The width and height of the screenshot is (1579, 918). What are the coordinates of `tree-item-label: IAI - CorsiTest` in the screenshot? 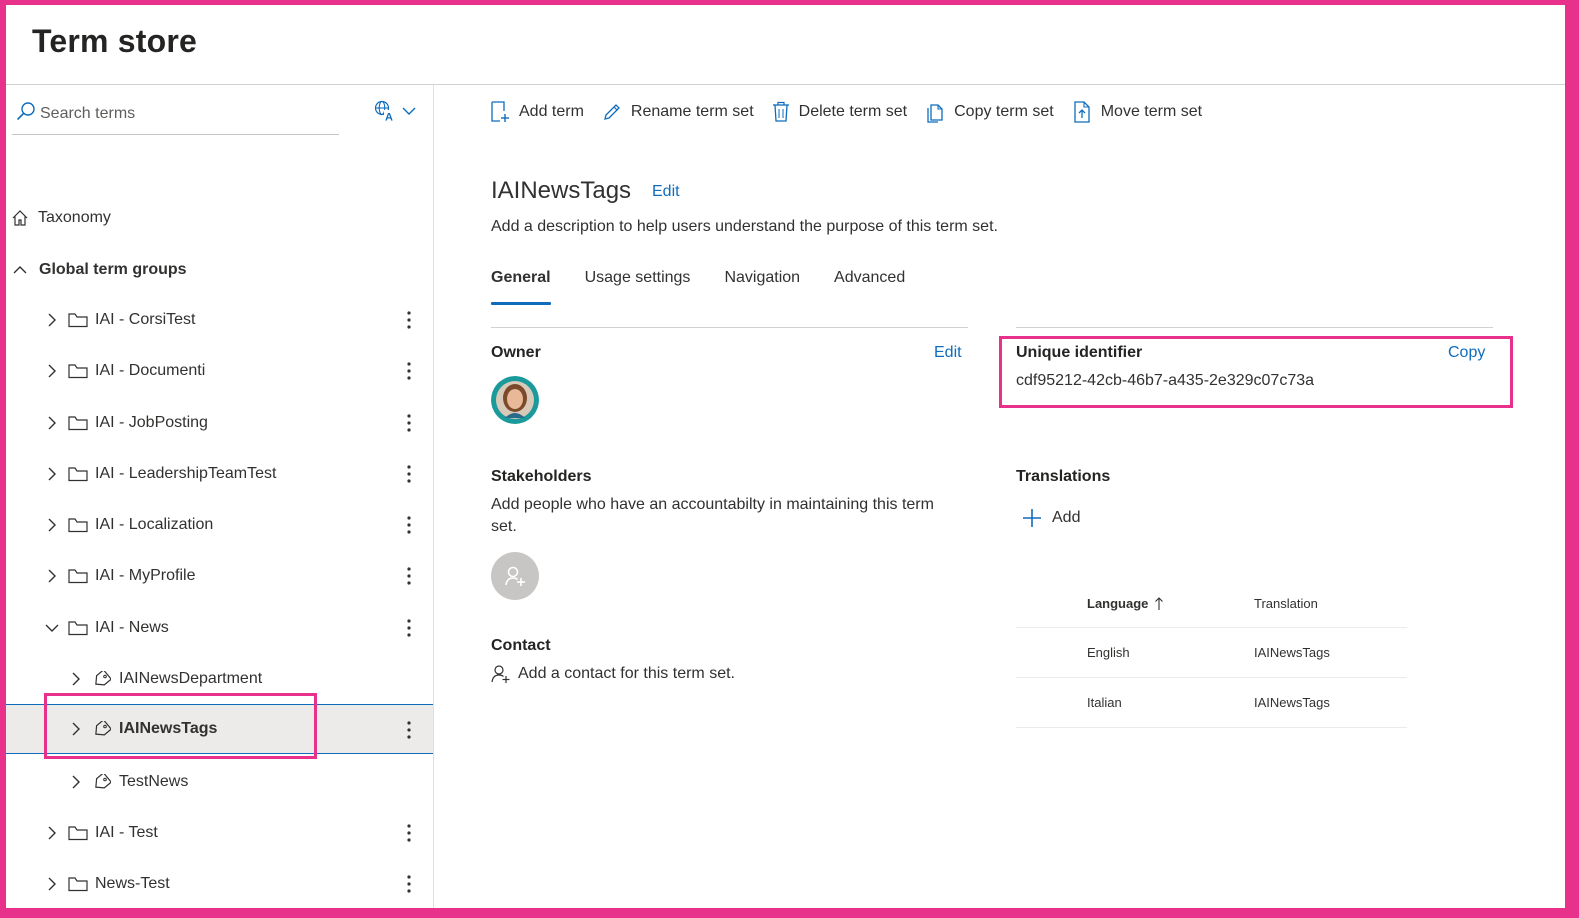 It's located at (145, 319).